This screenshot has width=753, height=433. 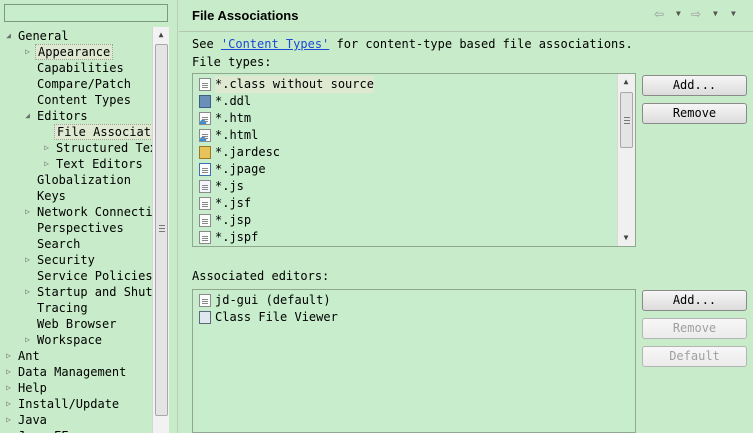 I want to click on tree-item: ▷ Network Connections, so click(x=76, y=212).